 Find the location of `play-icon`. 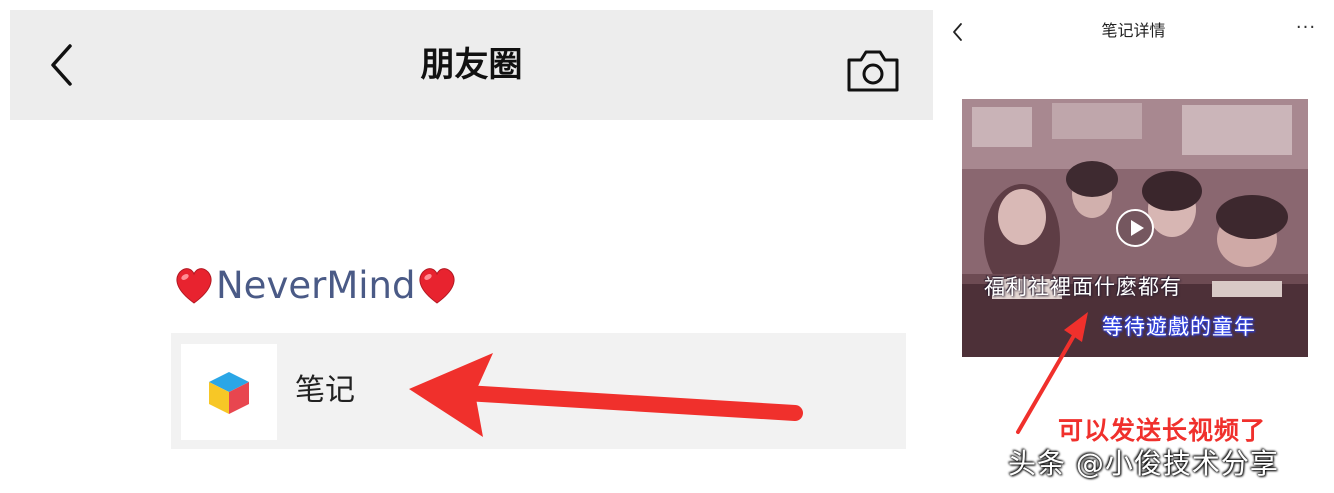

play-icon is located at coordinates (1135, 228).